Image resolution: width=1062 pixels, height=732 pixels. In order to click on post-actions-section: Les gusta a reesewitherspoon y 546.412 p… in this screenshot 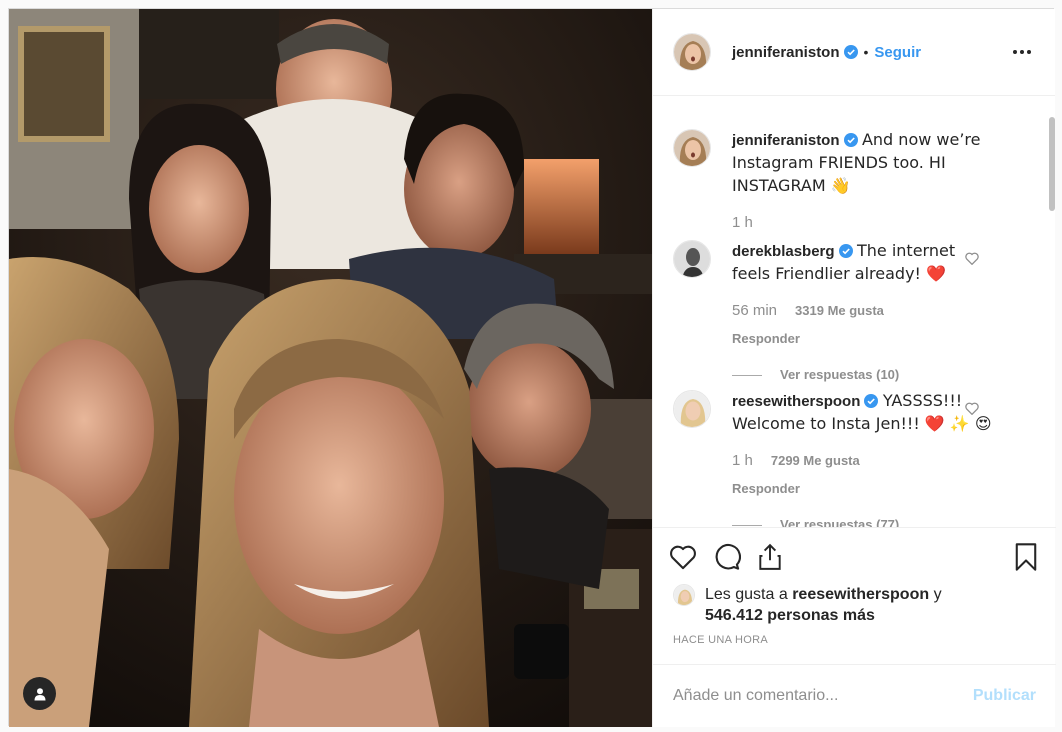, I will do `click(854, 595)`.